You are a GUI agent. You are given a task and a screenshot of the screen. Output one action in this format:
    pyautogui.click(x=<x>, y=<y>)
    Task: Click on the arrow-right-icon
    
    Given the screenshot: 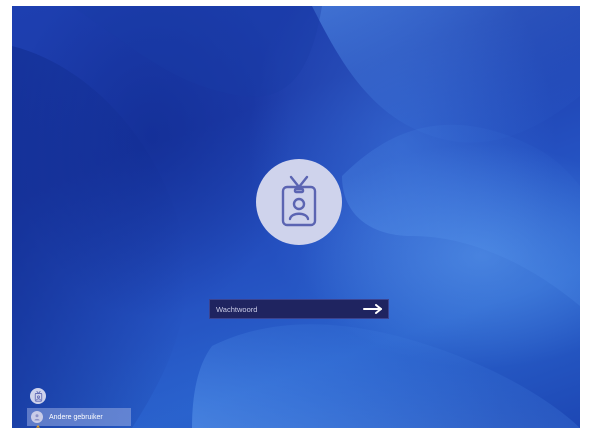 What is the action you would take?
    pyautogui.click(x=372, y=309)
    